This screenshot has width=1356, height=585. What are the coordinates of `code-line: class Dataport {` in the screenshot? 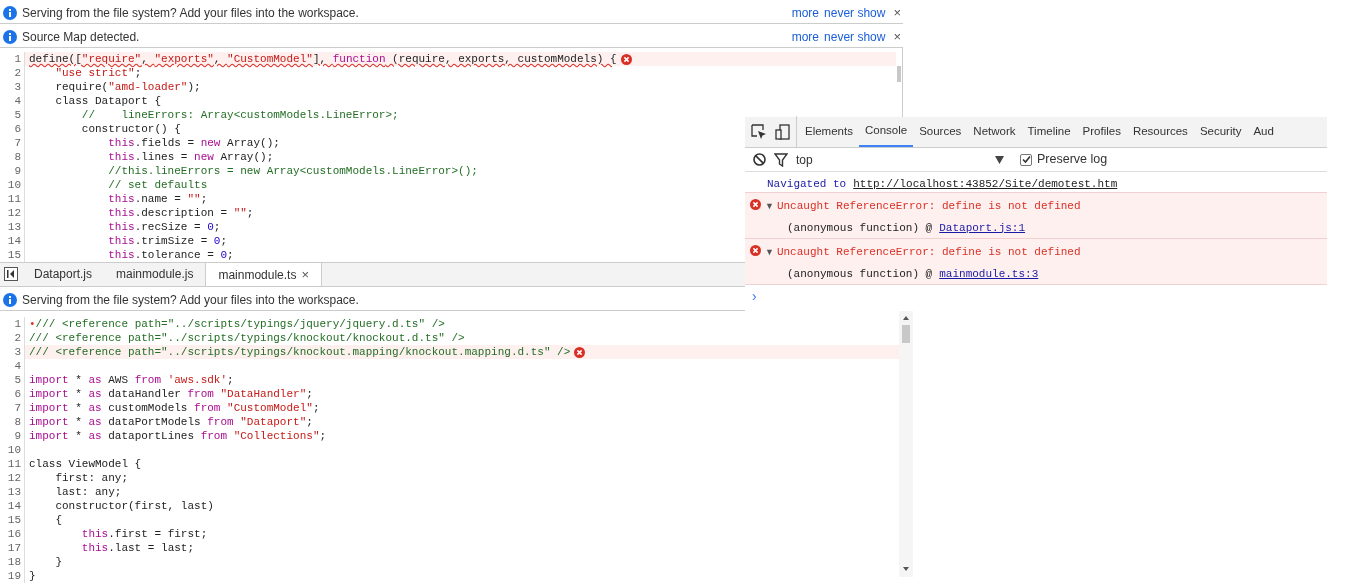 It's located at (108, 101).